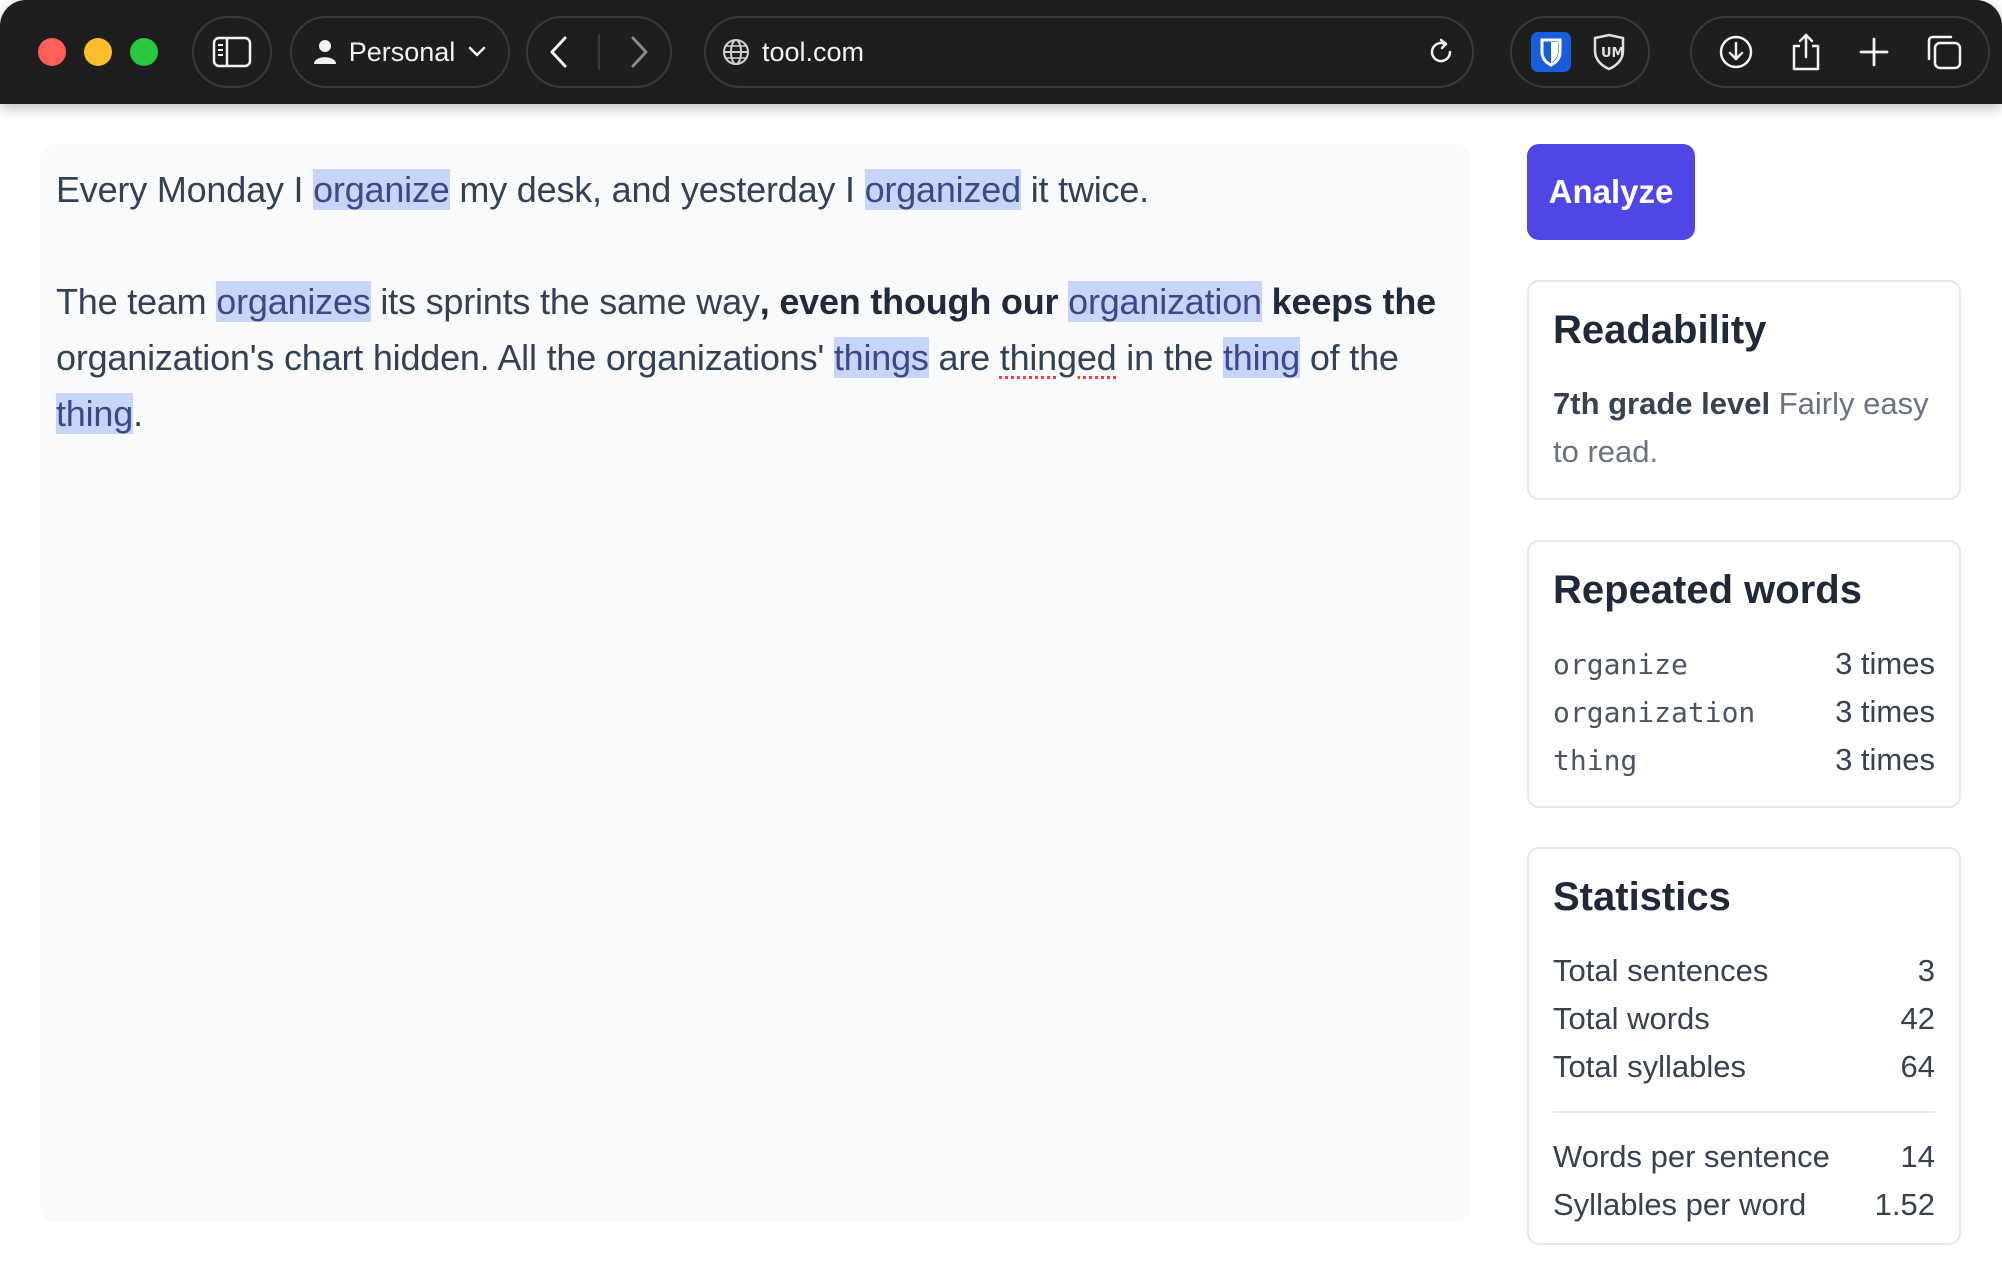  Describe the element at coordinates (138, 413) in the screenshot. I see `text-span: .` at that location.